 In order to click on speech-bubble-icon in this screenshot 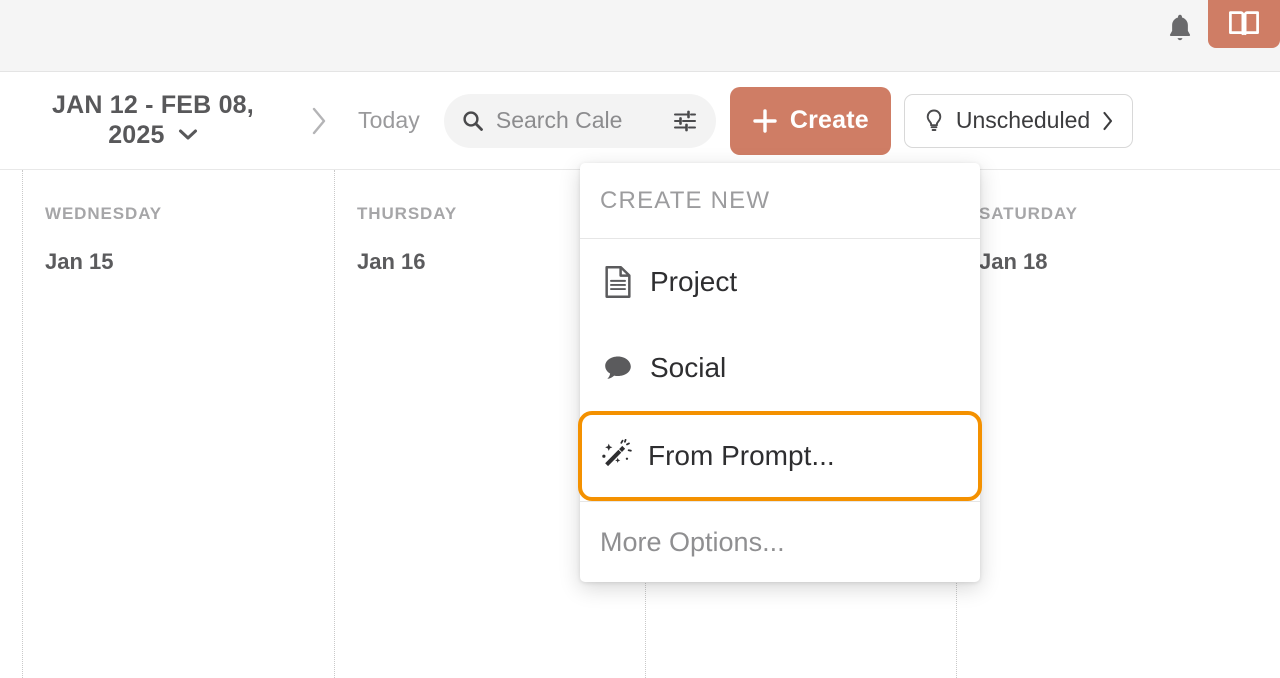, I will do `click(618, 368)`.